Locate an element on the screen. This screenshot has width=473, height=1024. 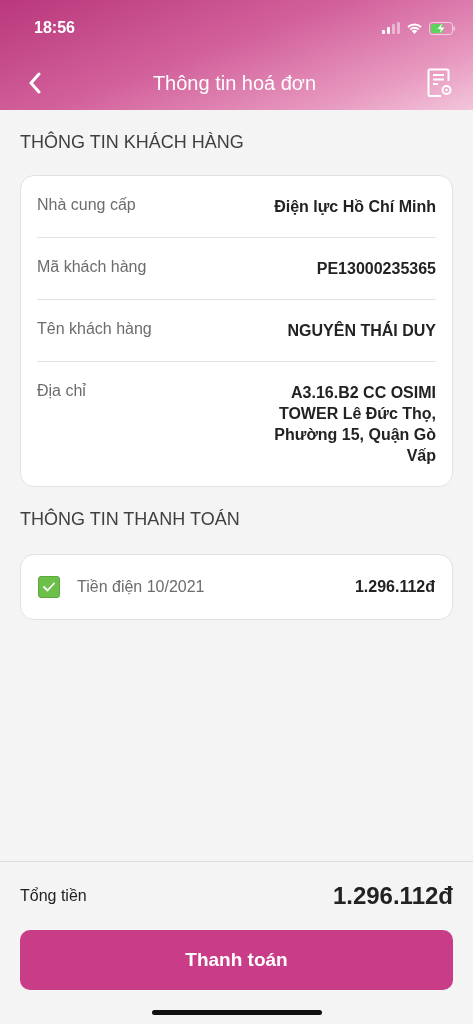
field-label: Địa chỉ is located at coordinates (61, 391).